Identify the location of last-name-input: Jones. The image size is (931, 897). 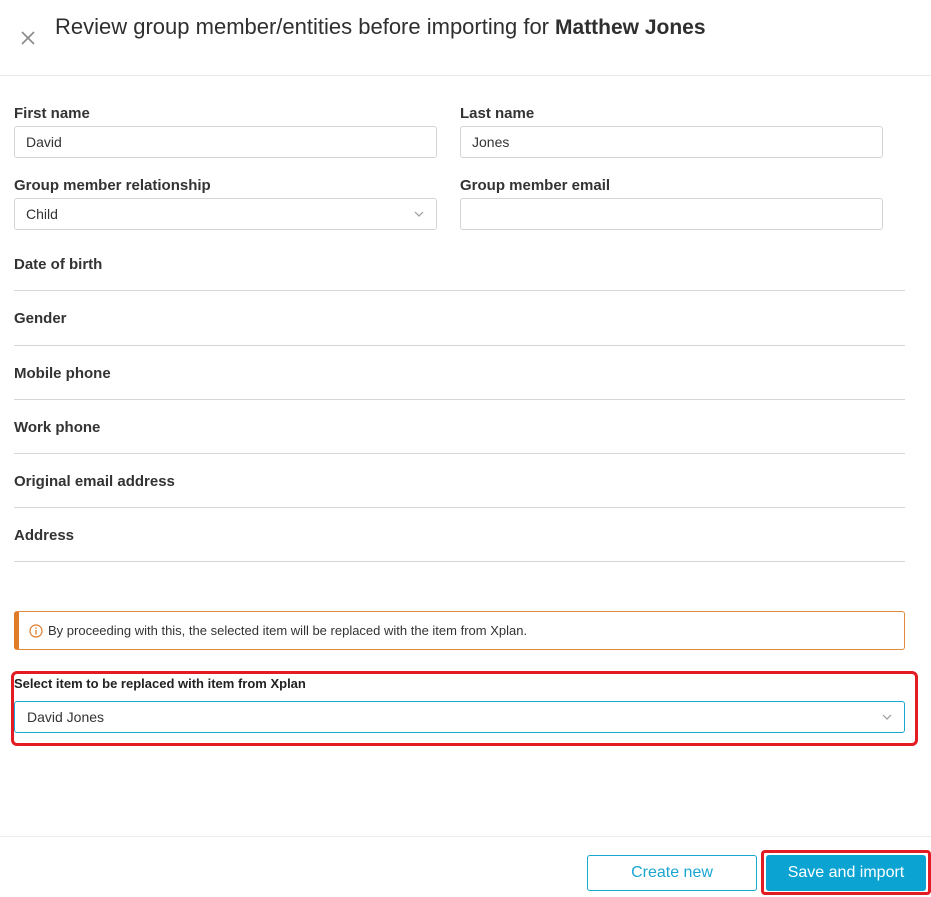
(671, 142).